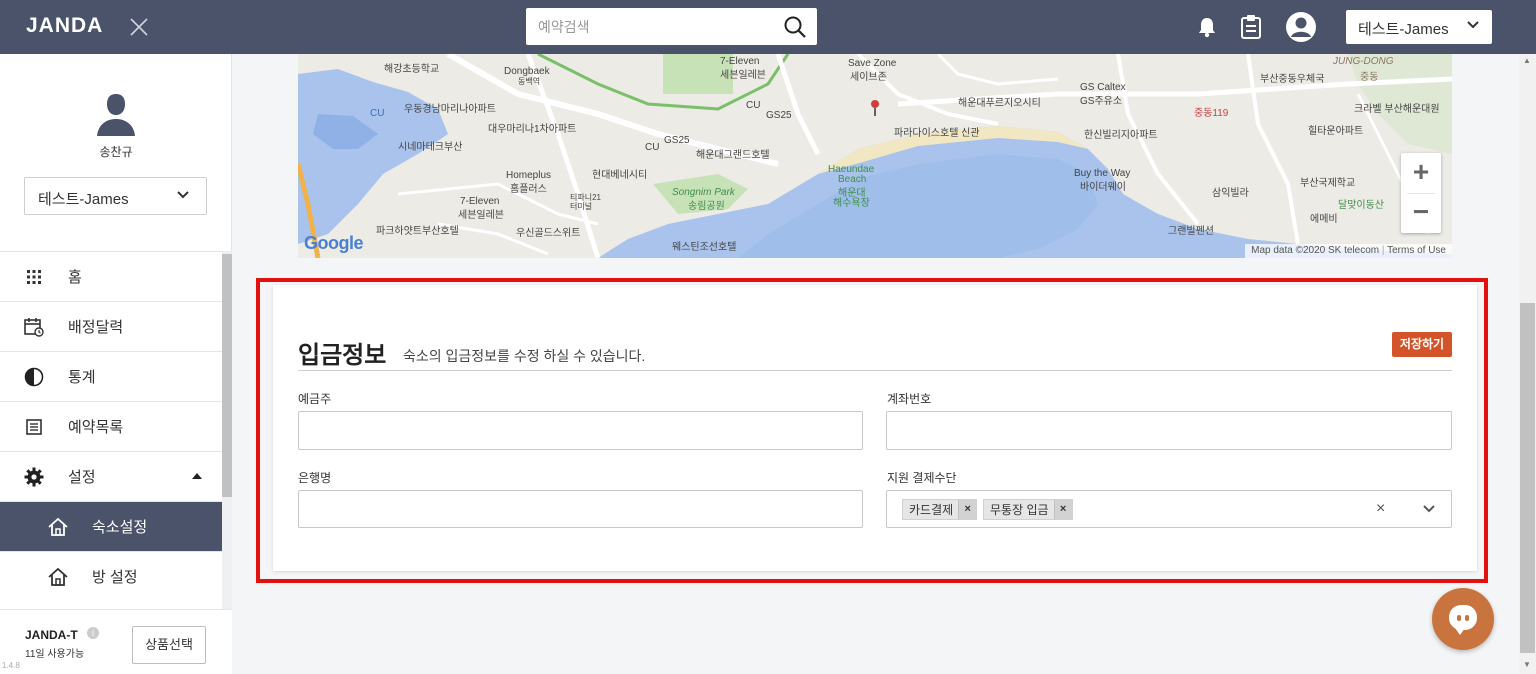 The image size is (1536, 674). What do you see at coordinates (1380, 509) in the screenshot?
I see `clear-all-button: ×` at bounding box center [1380, 509].